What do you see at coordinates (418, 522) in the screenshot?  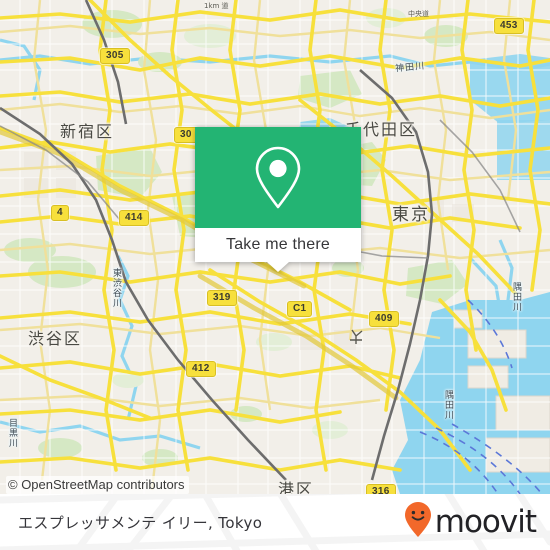 I see `moovit-smiley-pin-icon` at bounding box center [418, 522].